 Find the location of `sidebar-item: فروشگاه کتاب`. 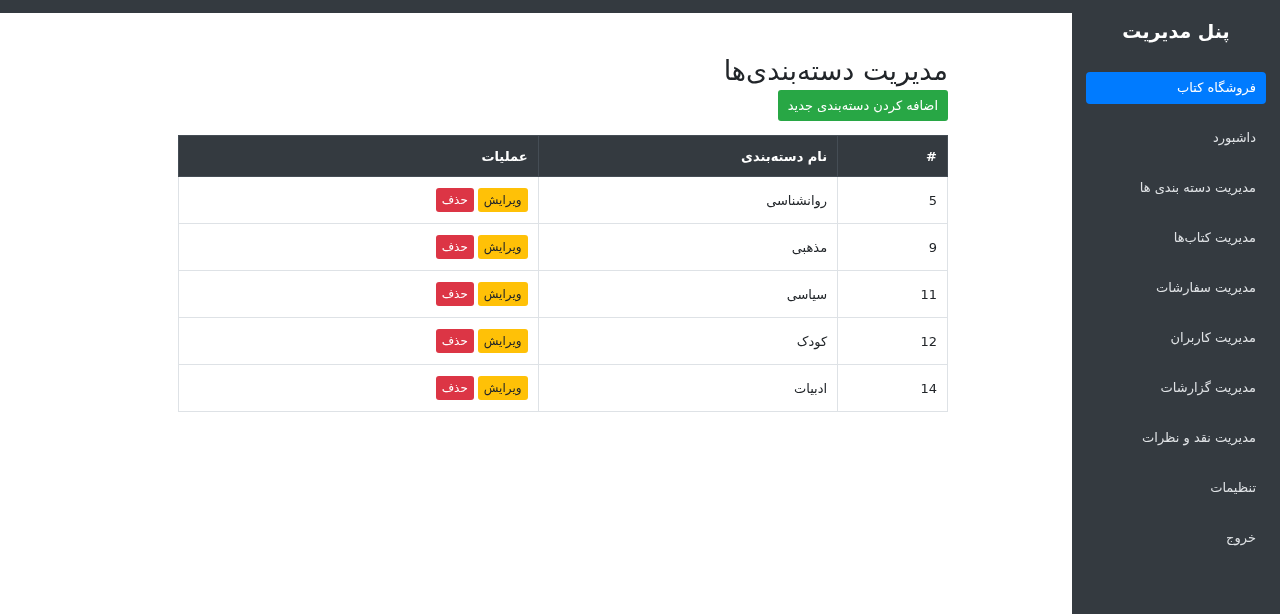

sidebar-item: فروشگاه کتاب is located at coordinates (1176, 88).